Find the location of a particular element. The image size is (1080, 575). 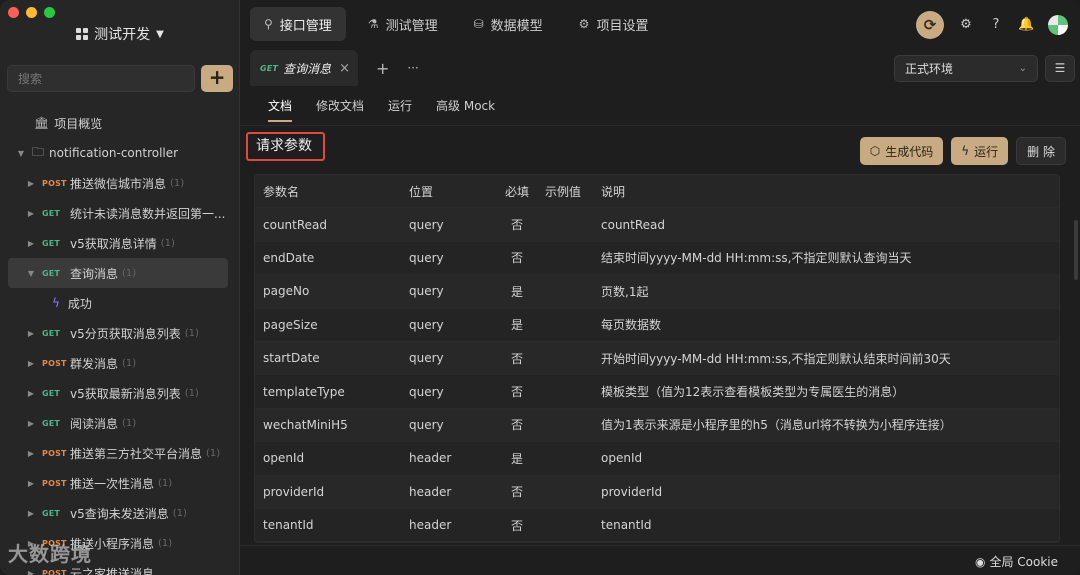

table-row: countRead query 否 countRead is located at coordinates (657, 225).